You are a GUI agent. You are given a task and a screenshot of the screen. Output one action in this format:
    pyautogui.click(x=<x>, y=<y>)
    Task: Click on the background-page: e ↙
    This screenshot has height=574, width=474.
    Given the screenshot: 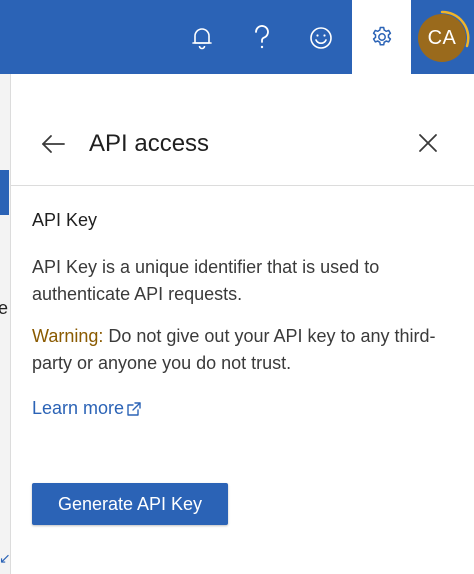 What is the action you would take?
    pyautogui.click(x=5, y=324)
    